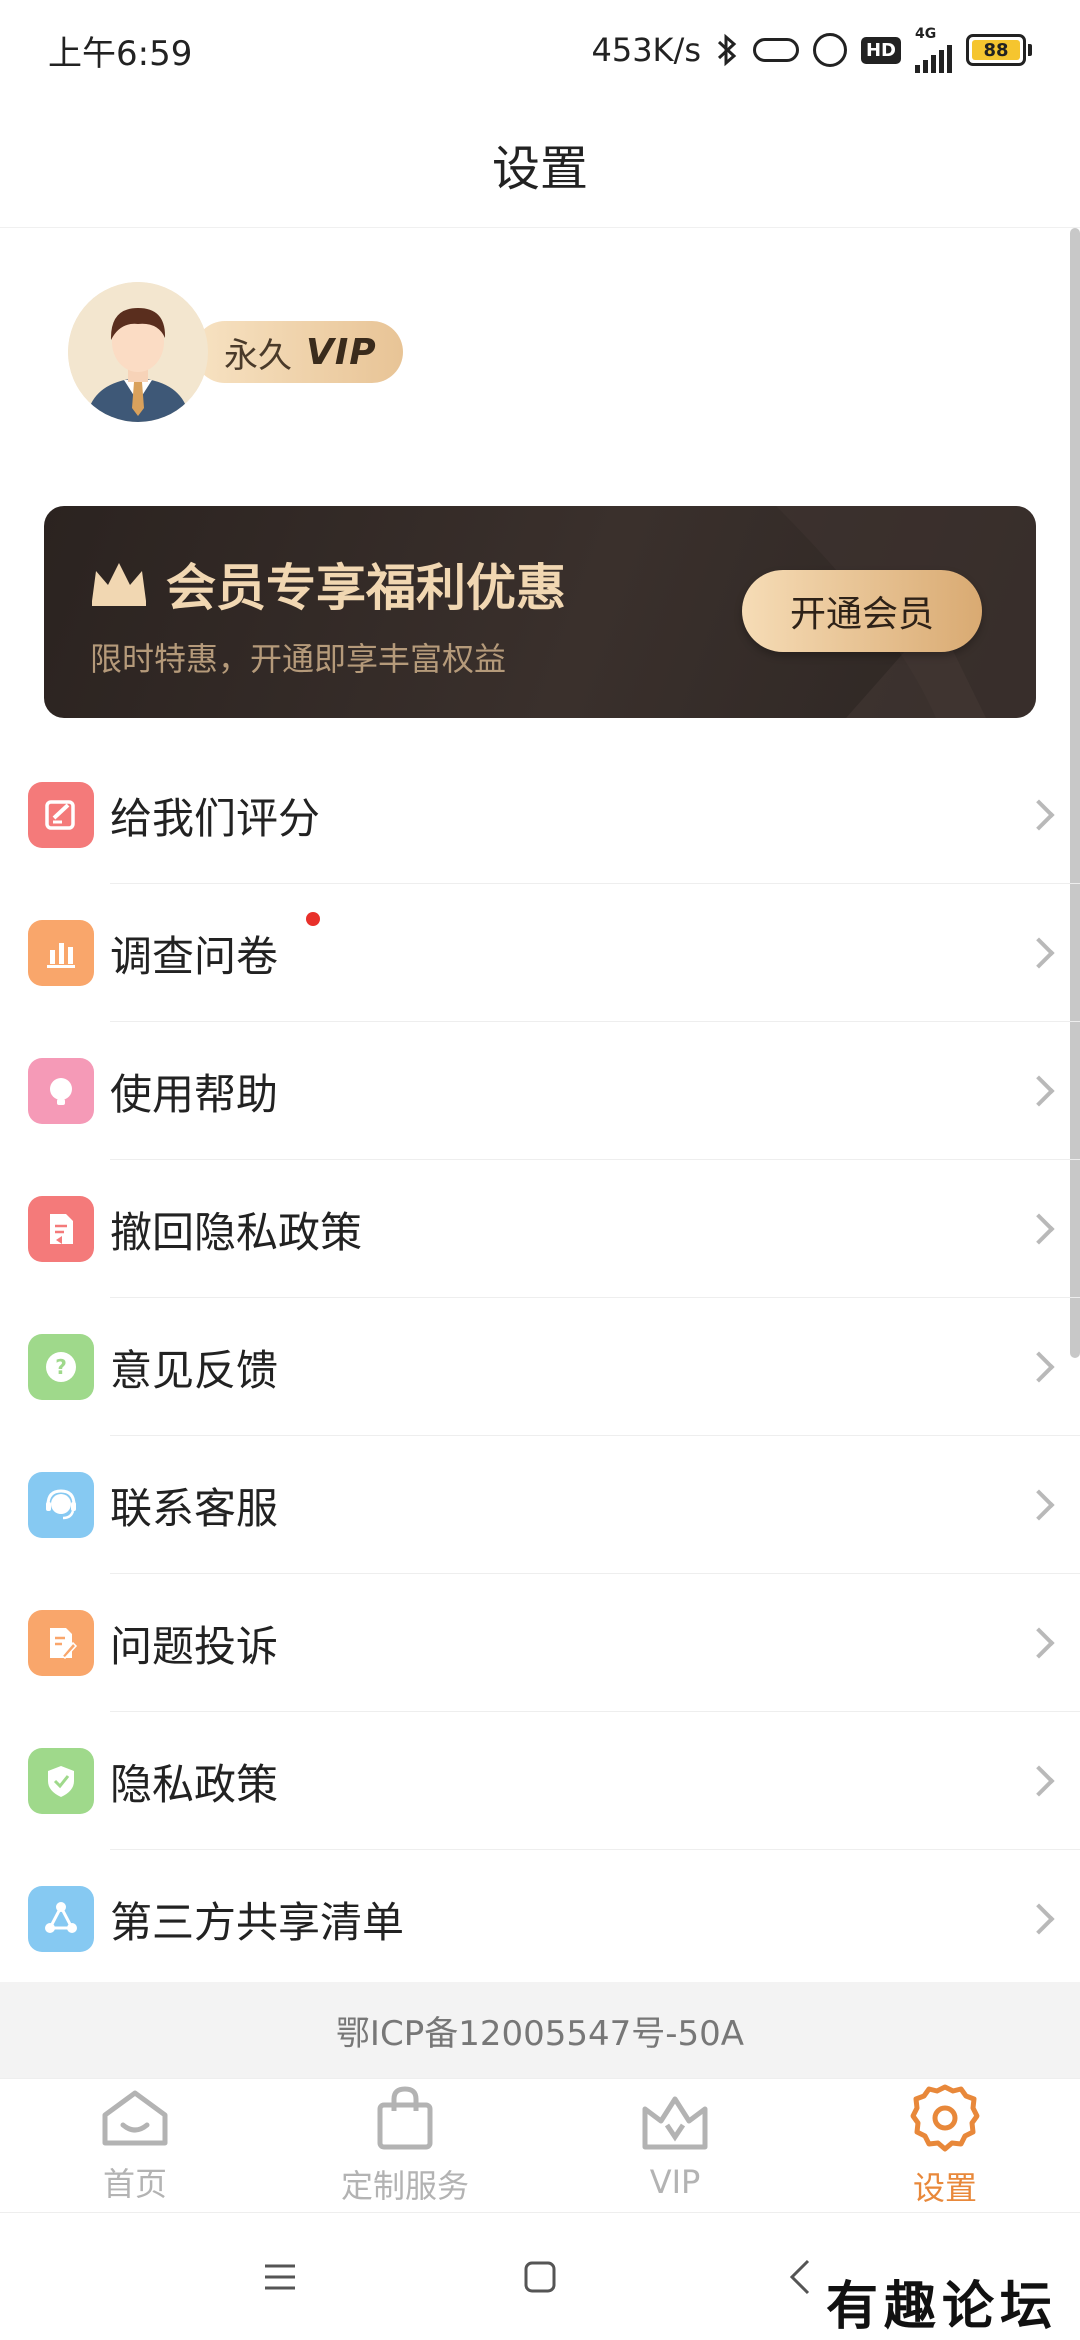  I want to click on menu-item-label: 使用帮助, so click(194, 1094).